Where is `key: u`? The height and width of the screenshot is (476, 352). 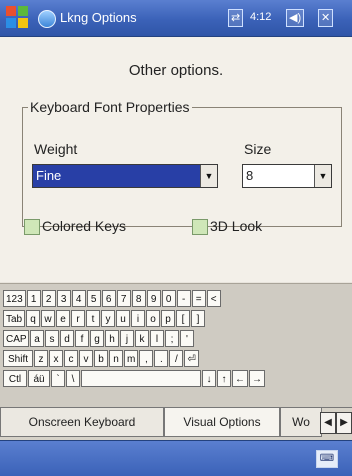
key: u is located at coordinates (123, 318).